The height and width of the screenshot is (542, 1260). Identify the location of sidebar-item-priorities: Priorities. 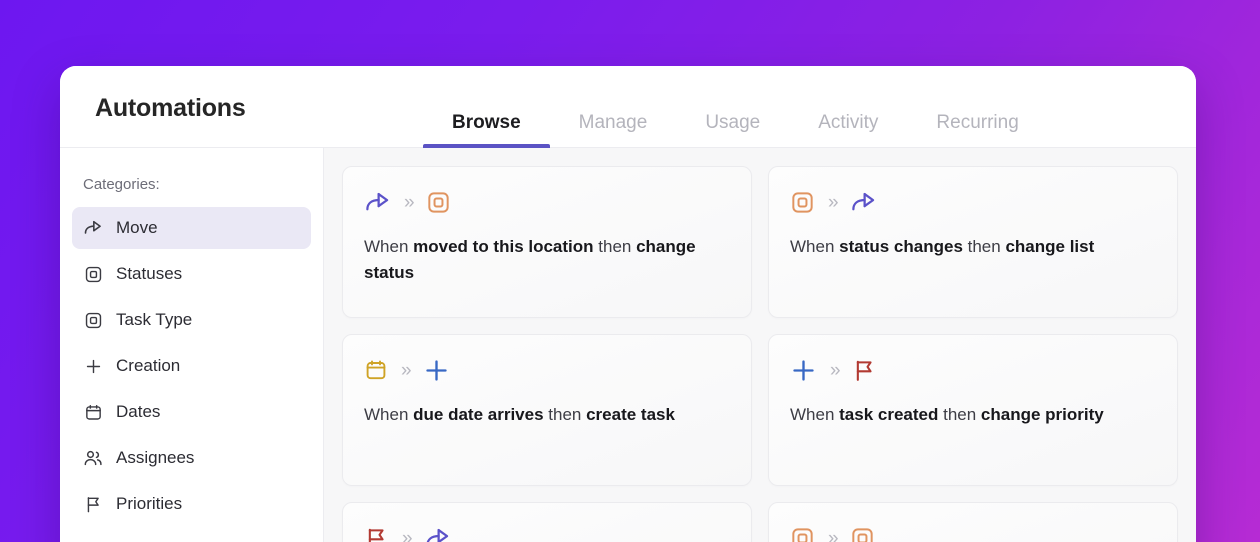
(191, 504).